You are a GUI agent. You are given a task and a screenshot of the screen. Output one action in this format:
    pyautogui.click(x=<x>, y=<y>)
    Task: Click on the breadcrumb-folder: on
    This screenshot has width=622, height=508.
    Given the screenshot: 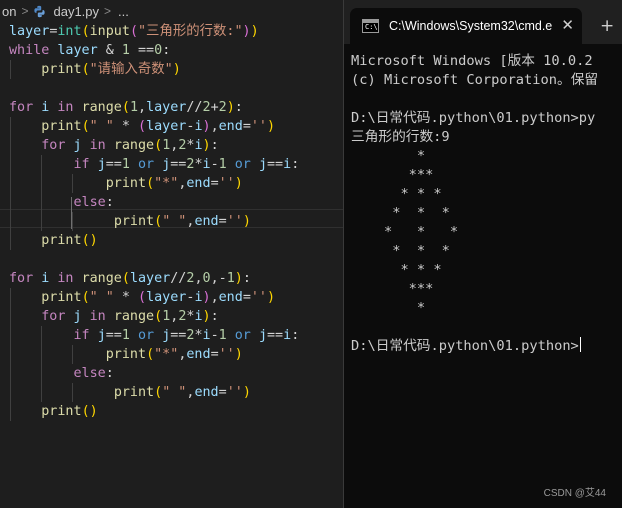 What is the action you would take?
    pyautogui.click(x=9, y=11)
    